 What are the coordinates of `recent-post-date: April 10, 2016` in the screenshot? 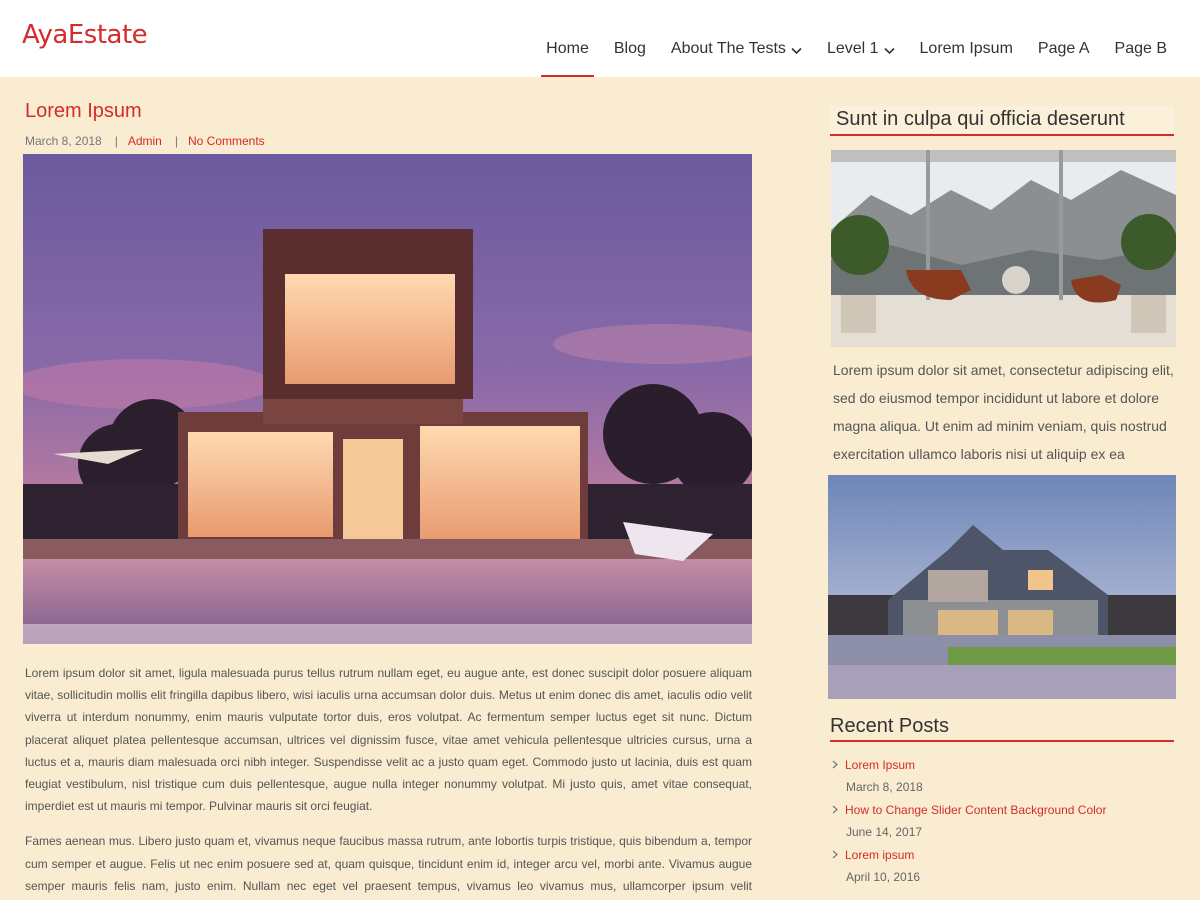 It's located at (883, 877).